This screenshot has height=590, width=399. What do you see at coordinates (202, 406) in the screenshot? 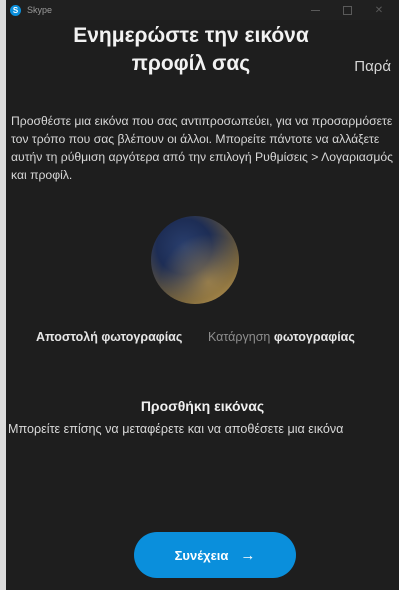
I see `add-image-title: Προσθήκη εικόνας` at bounding box center [202, 406].